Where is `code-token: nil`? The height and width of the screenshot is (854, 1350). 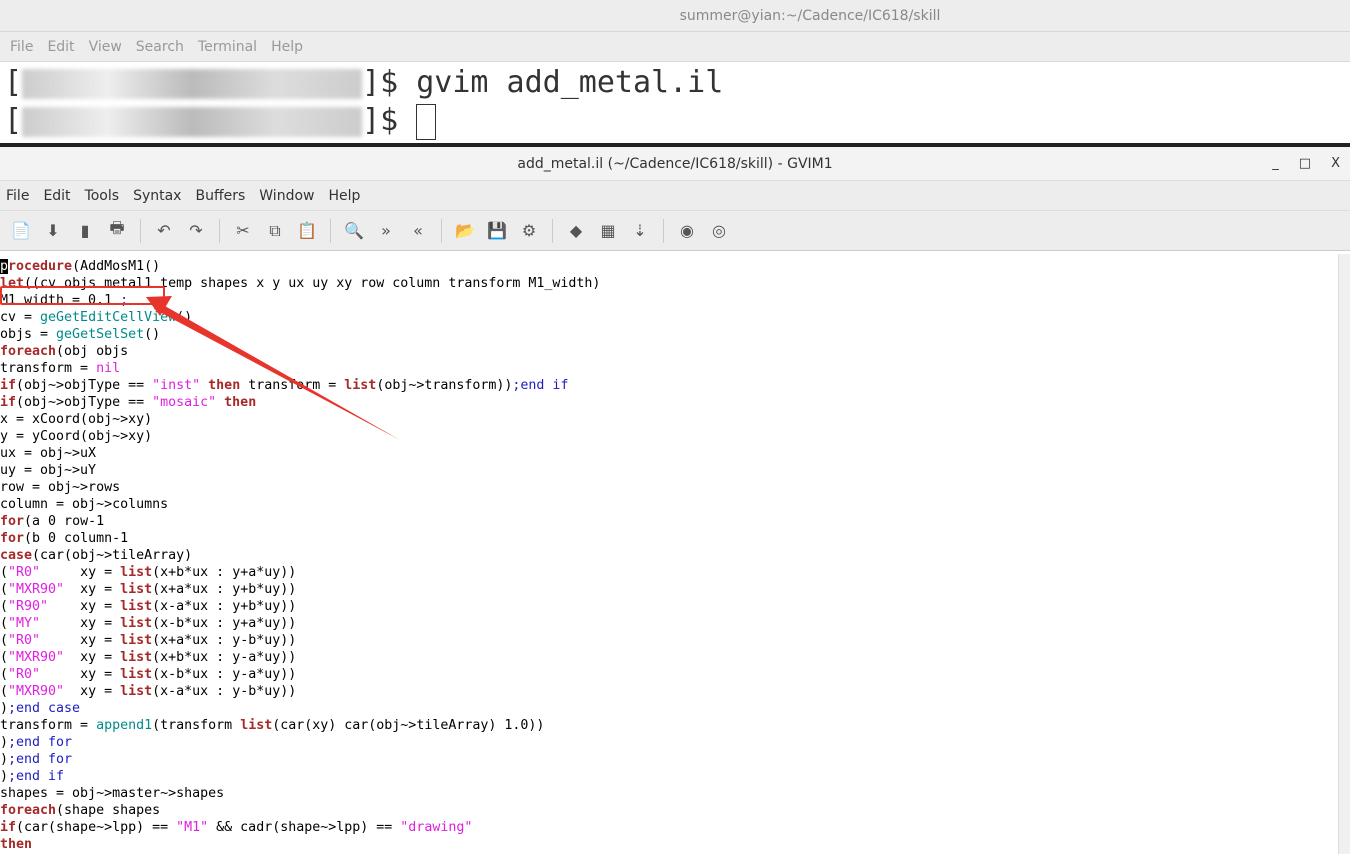 code-token: nil is located at coordinates (108, 368).